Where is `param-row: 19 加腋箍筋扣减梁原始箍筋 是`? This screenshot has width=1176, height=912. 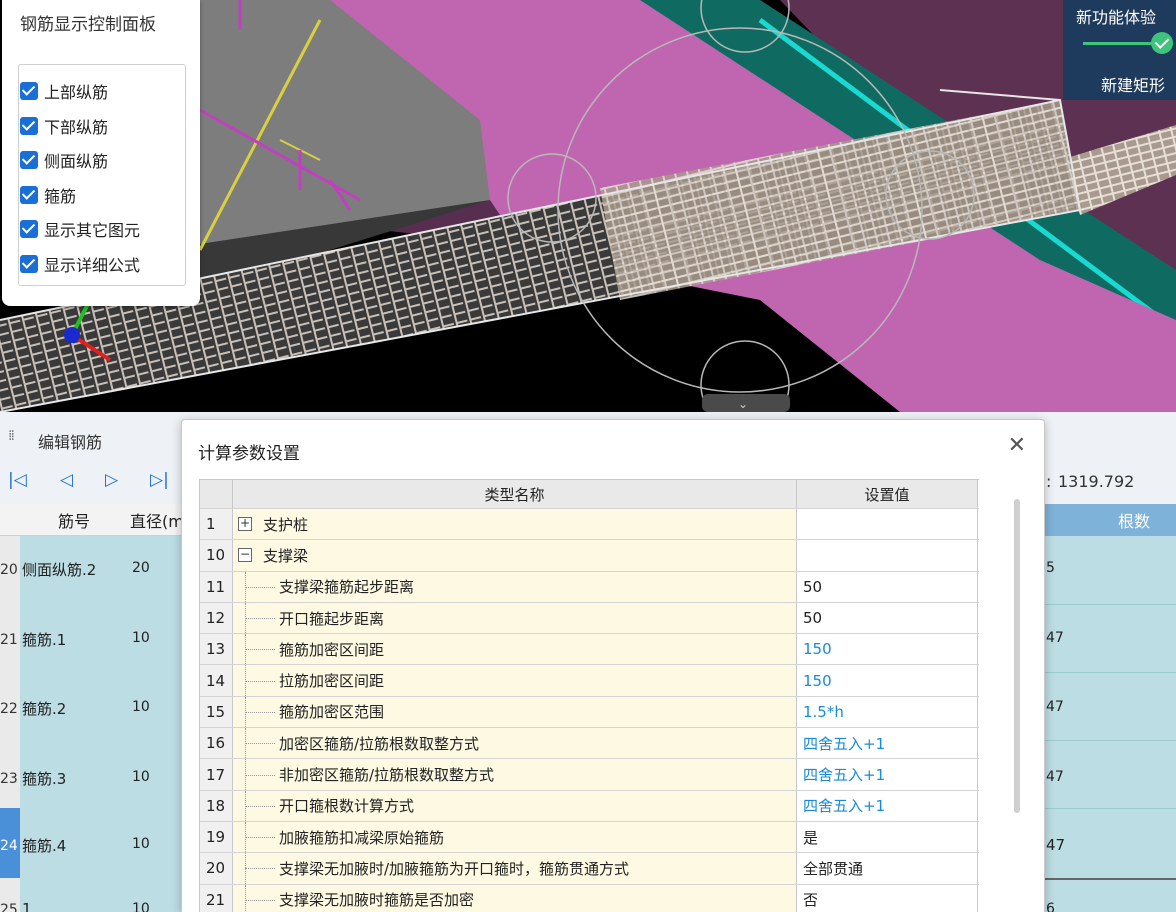
param-row: 19 加腋箍筋扣减梁原始箍筋 是 is located at coordinates (589, 837).